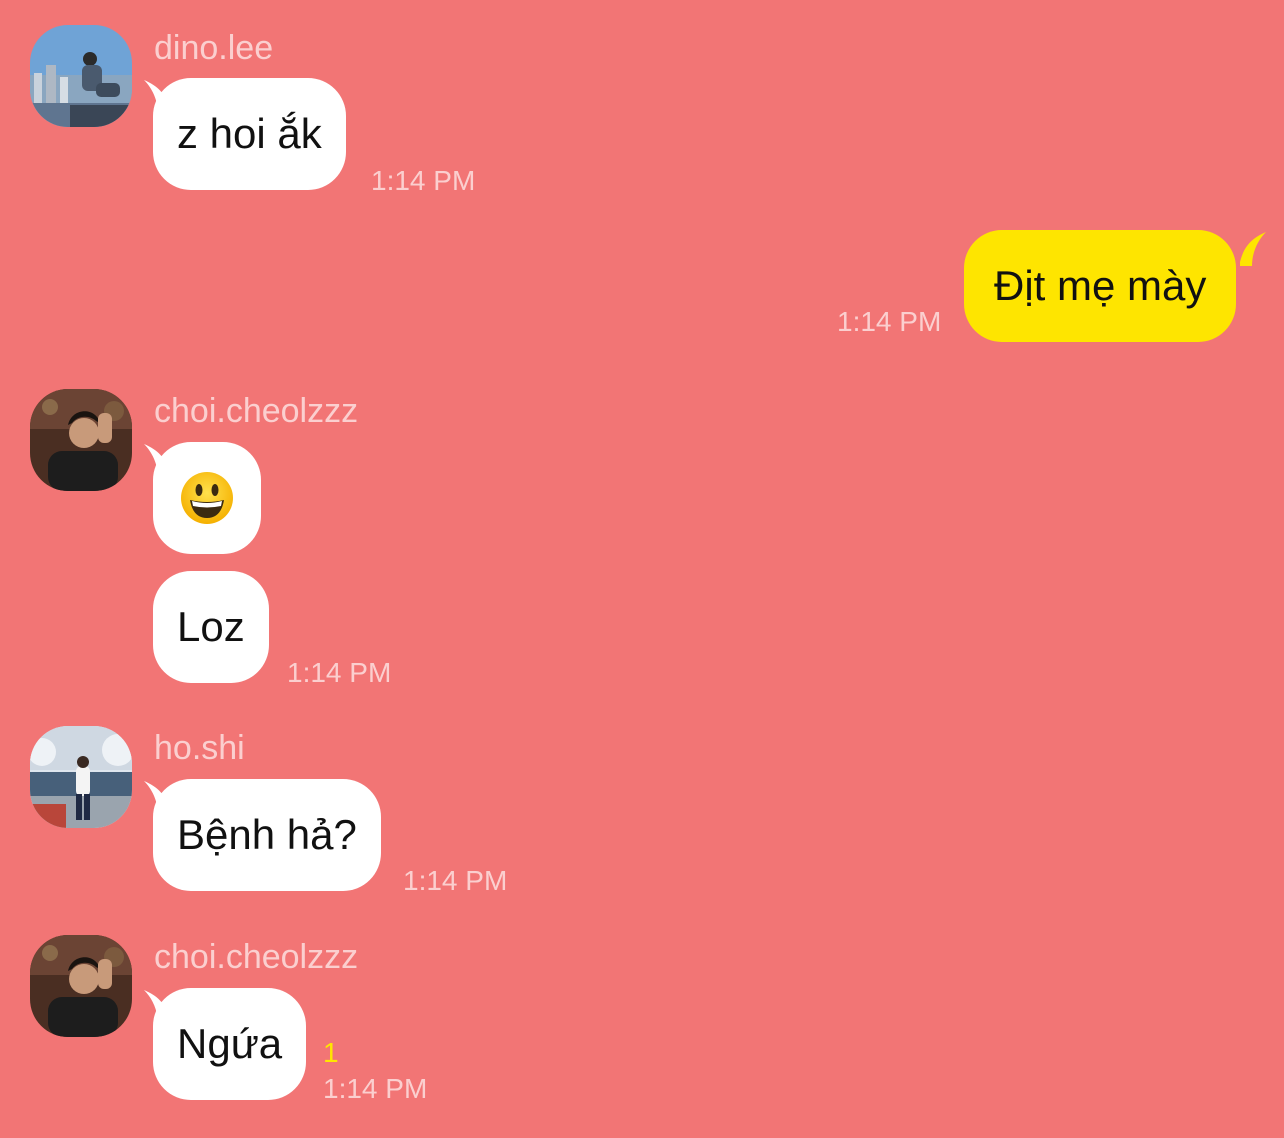 The image size is (1284, 1138). I want to click on sender-name: dino.lee, so click(214, 48).